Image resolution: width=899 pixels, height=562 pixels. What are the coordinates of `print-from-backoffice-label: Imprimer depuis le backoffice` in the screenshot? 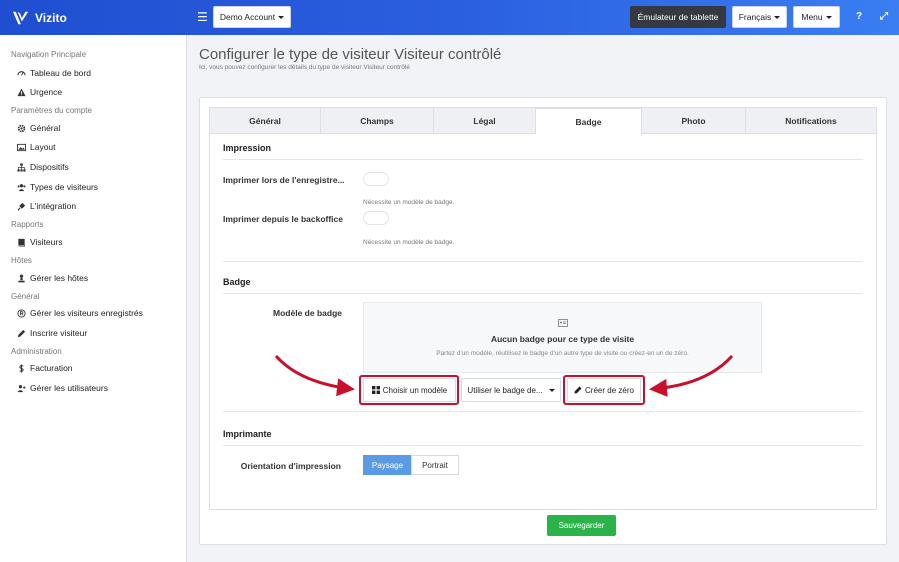 It's located at (283, 219).